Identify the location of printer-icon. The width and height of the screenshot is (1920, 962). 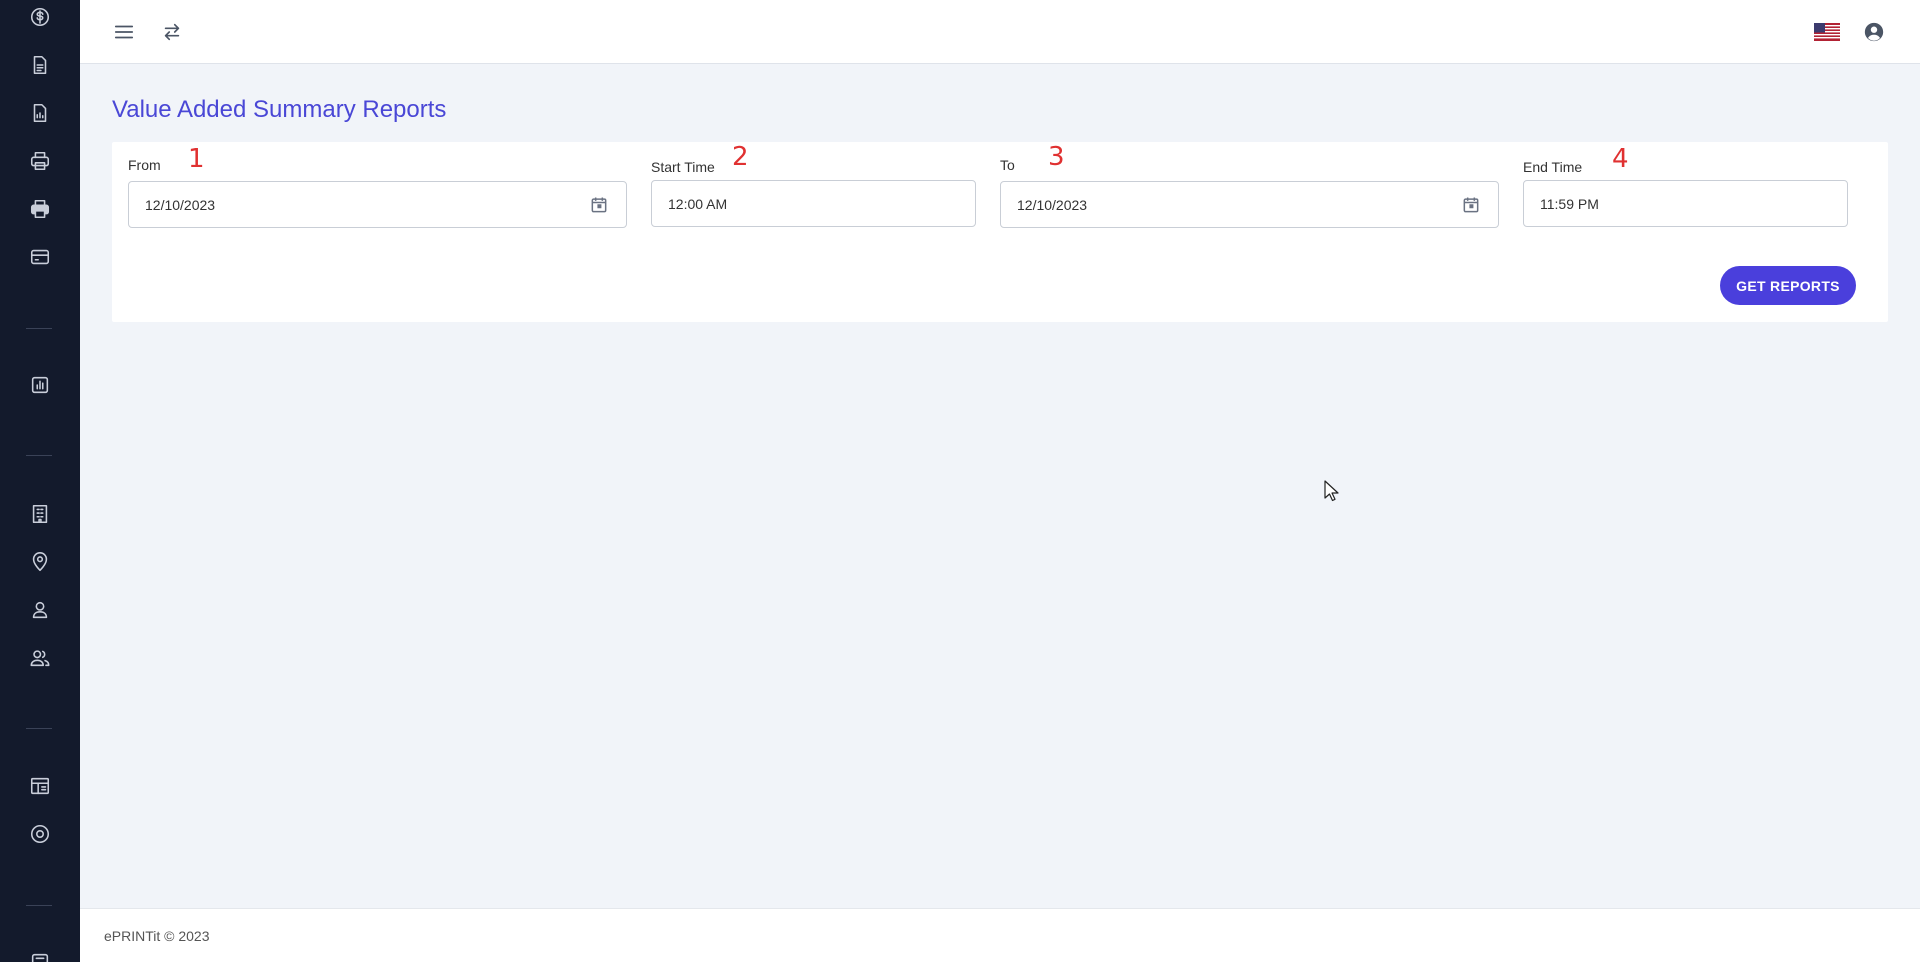
(40, 161).